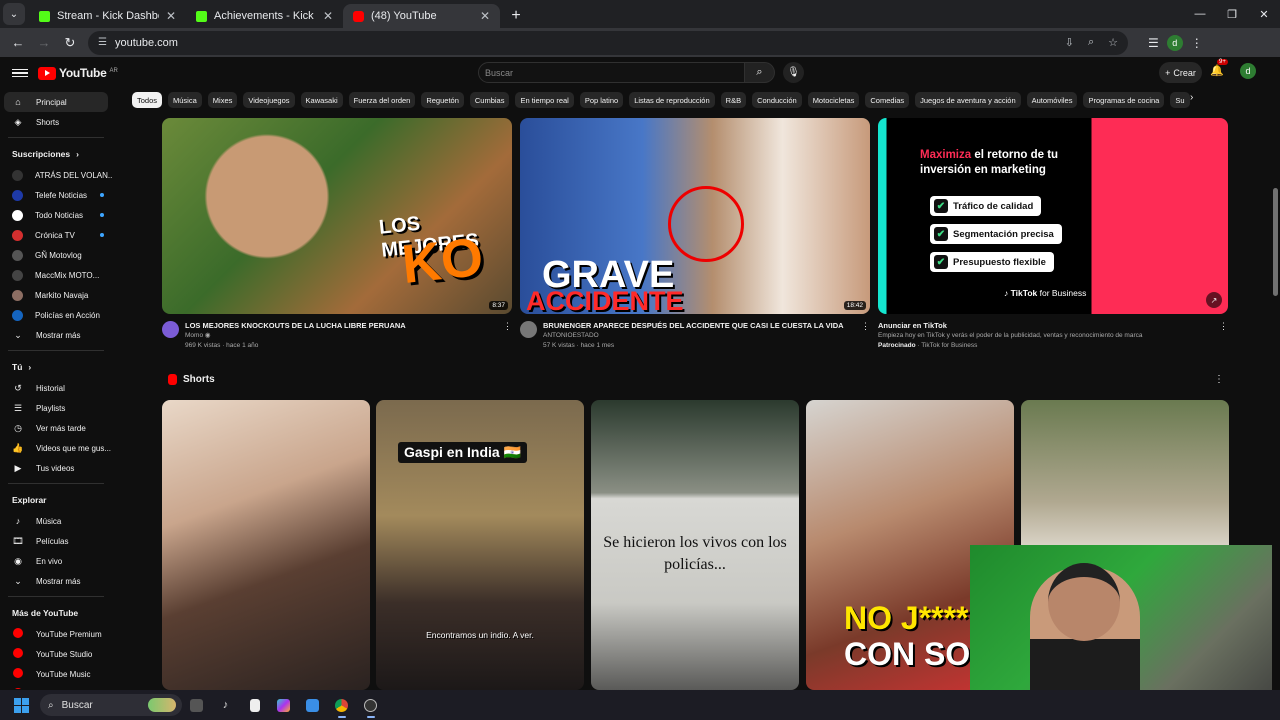  What do you see at coordinates (185, 100) in the screenshot?
I see `filter-chip: Música` at bounding box center [185, 100].